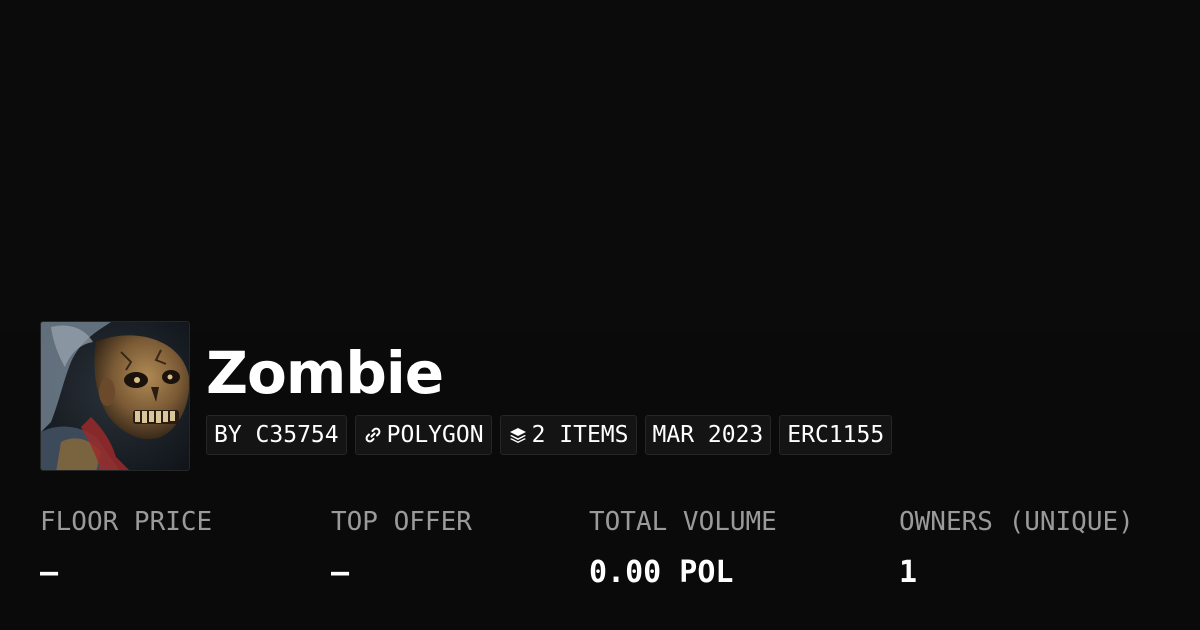 The image size is (1200, 630). Describe the element at coordinates (683, 549) in the screenshot. I see `total-volume-stat: TOTAL VOLUME 0.00 POL` at that location.